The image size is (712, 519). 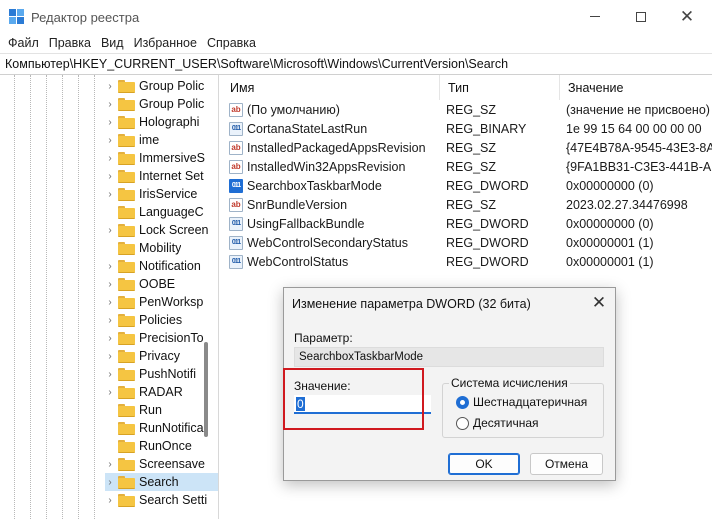 I want to click on radio-hexadecimal: Шестнадцатеричная, so click(x=521, y=402).